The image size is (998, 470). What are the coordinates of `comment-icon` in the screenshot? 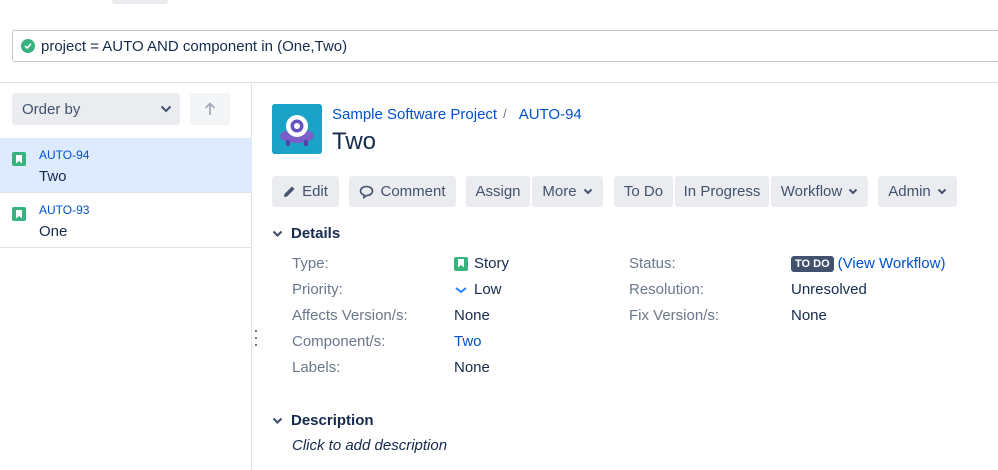 It's located at (367, 192).